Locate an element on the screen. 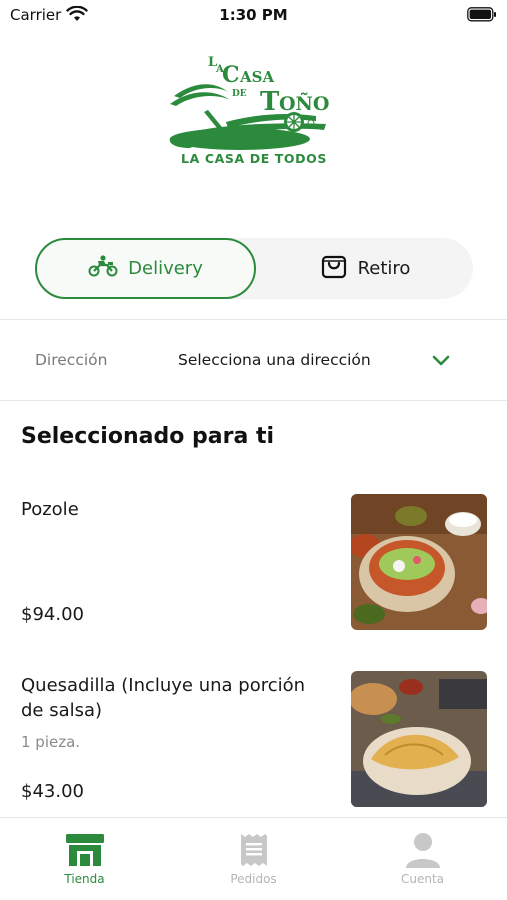  tab-cuenta: Cuenta is located at coordinates (422, 859).